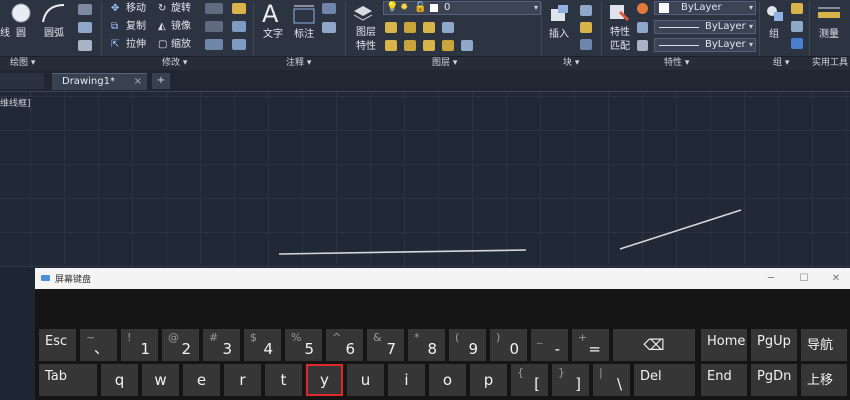 The width and height of the screenshot is (850, 400). I want to click on key-tab: Tab, so click(68, 380).